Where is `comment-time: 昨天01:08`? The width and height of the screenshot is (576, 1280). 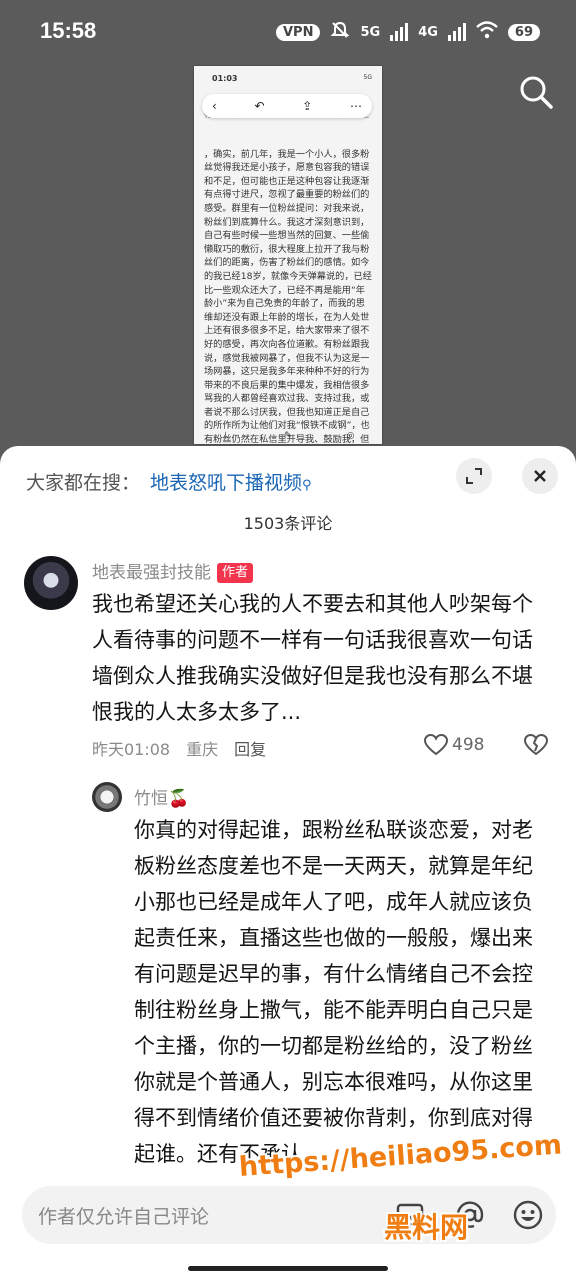 comment-time: 昨天01:08 is located at coordinates (131, 749).